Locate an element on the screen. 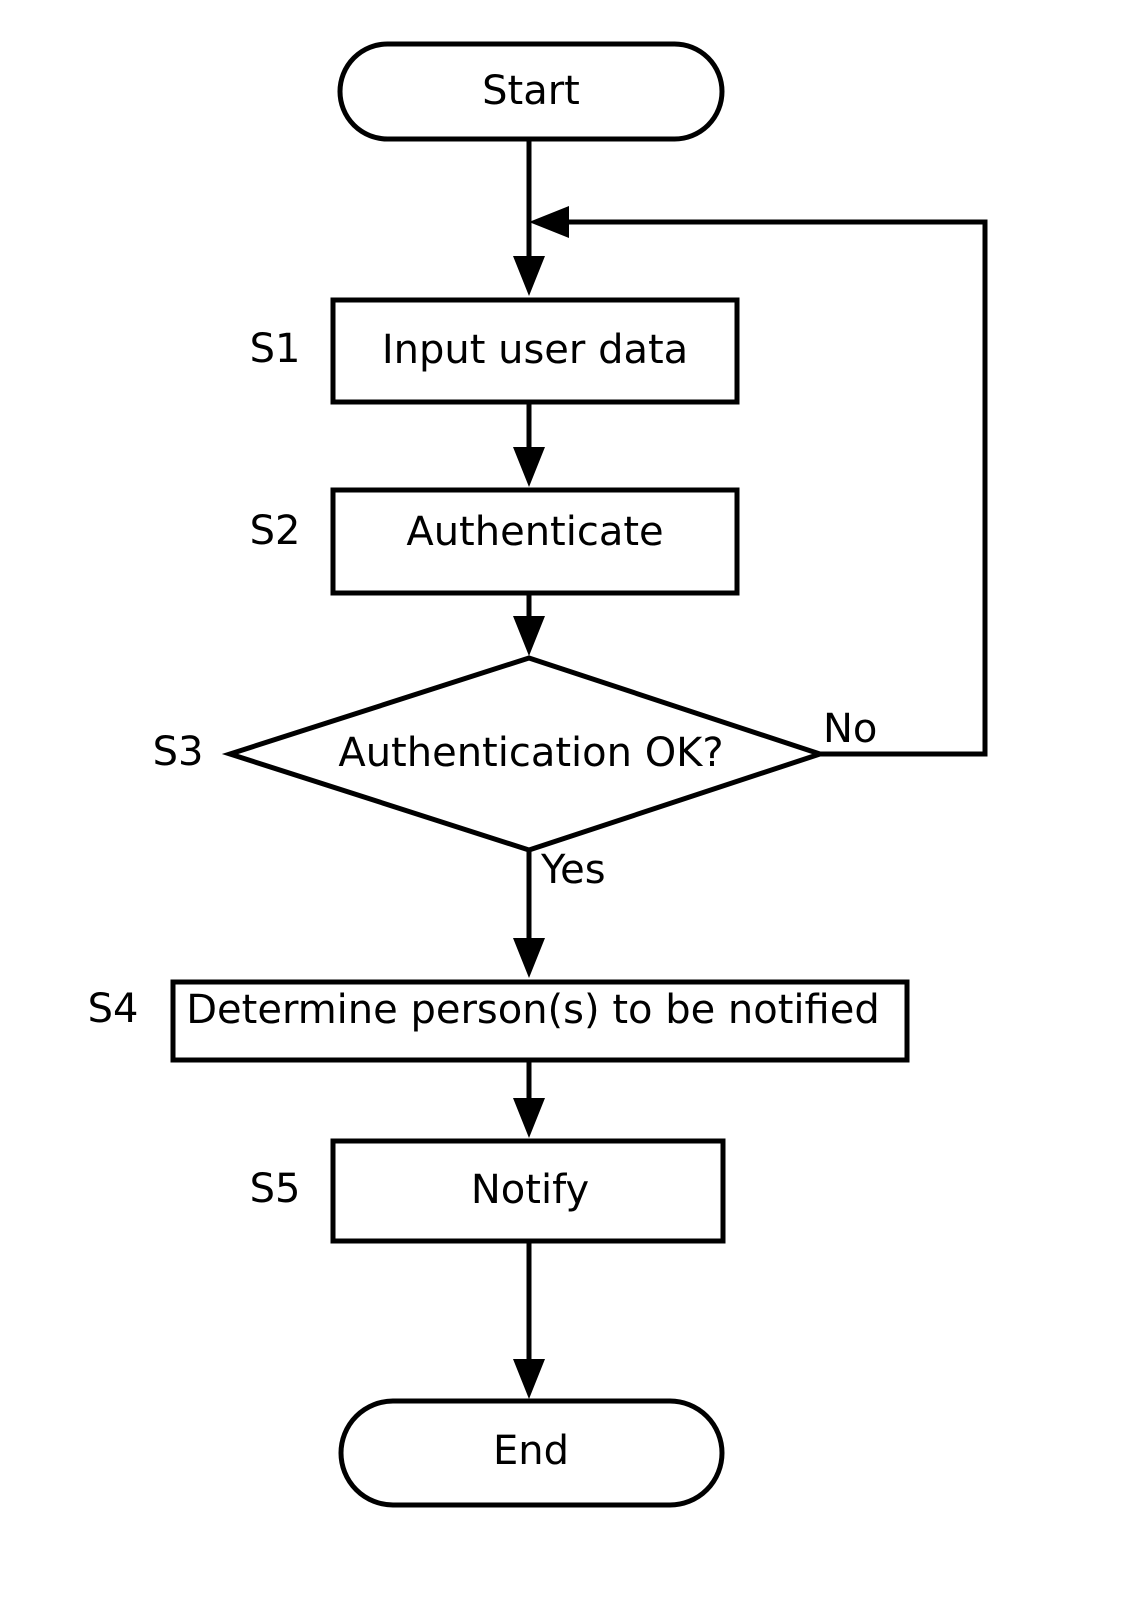  connector-s1-to-s2 is located at coordinates (529, 444).